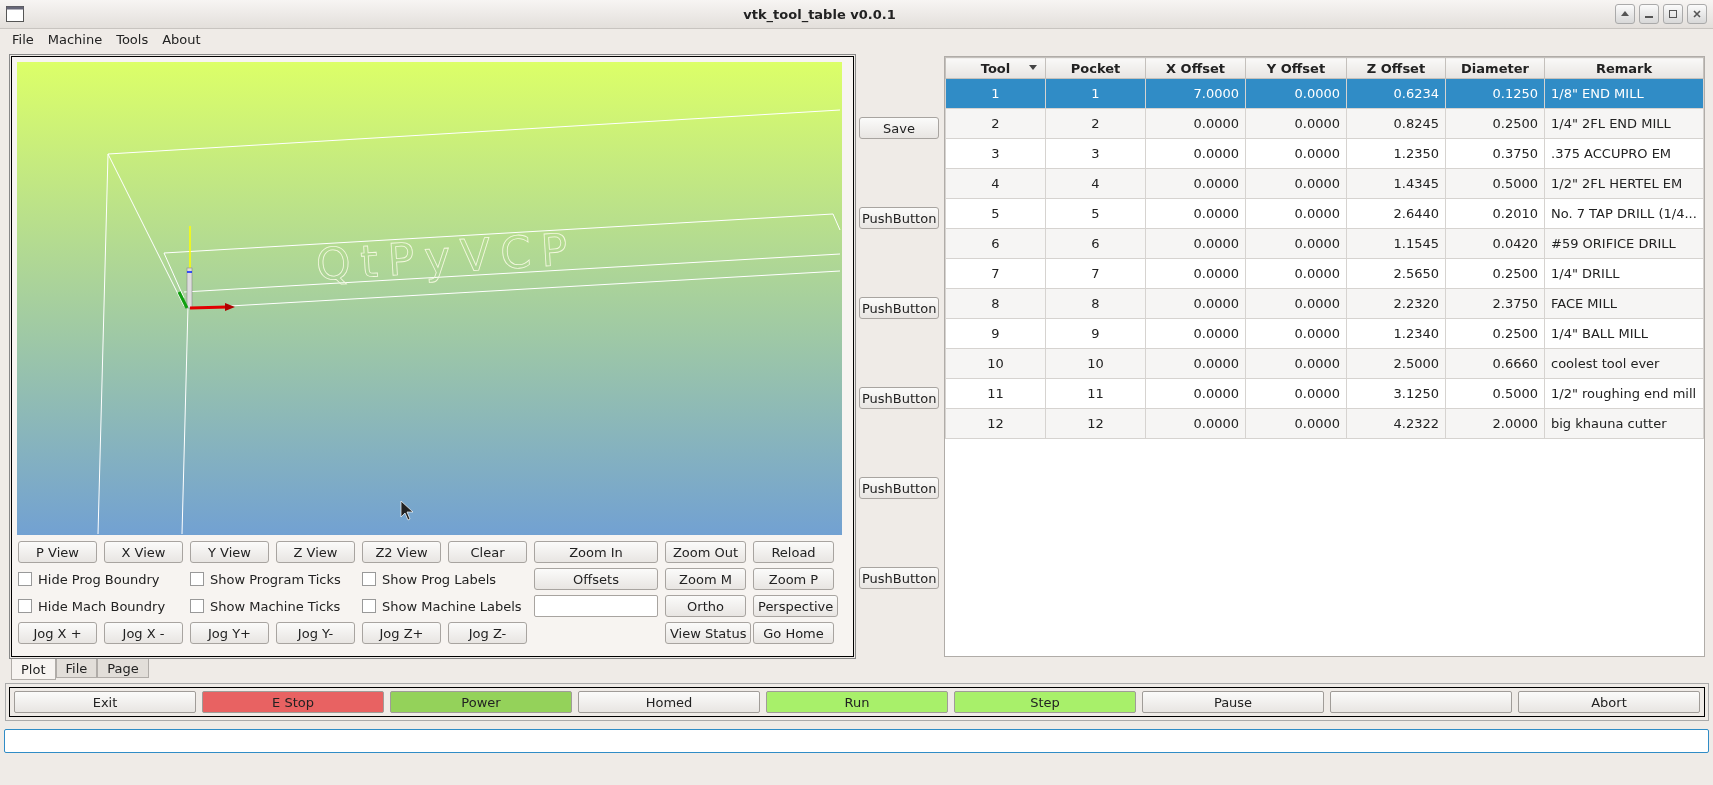 Image resolution: width=1713 pixels, height=785 pixels. What do you see at coordinates (1095, 68) in the screenshot?
I see `column-header: Pocket` at bounding box center [1095, 68].